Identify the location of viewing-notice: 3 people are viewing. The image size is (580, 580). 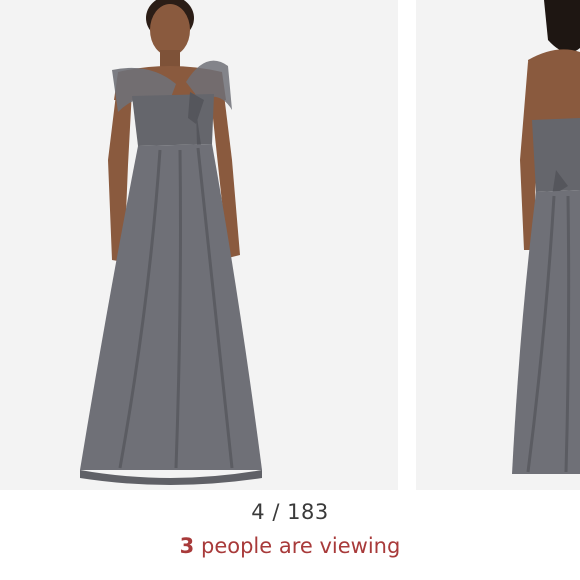
(290, 546).